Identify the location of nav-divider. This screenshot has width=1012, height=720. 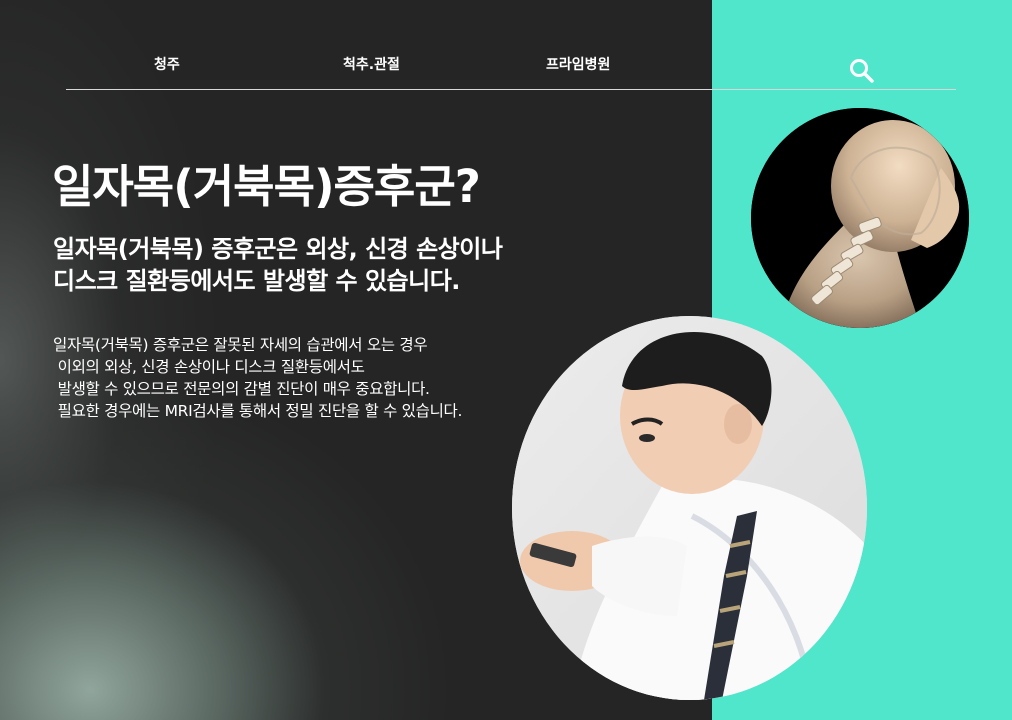
(511, 89).